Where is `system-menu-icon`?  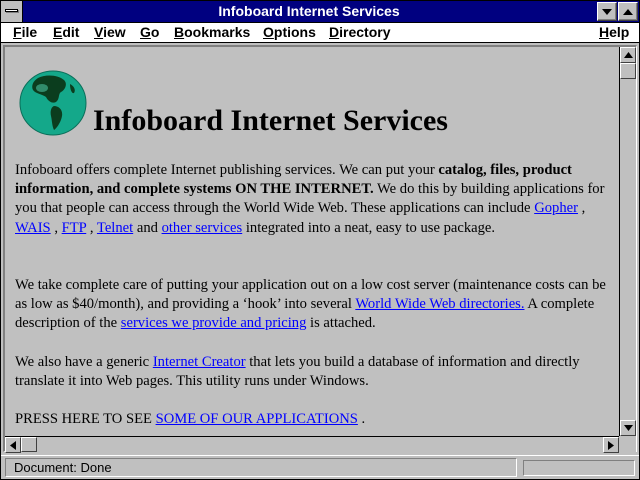
system-menu-icon is located at coordinates (12, 11).